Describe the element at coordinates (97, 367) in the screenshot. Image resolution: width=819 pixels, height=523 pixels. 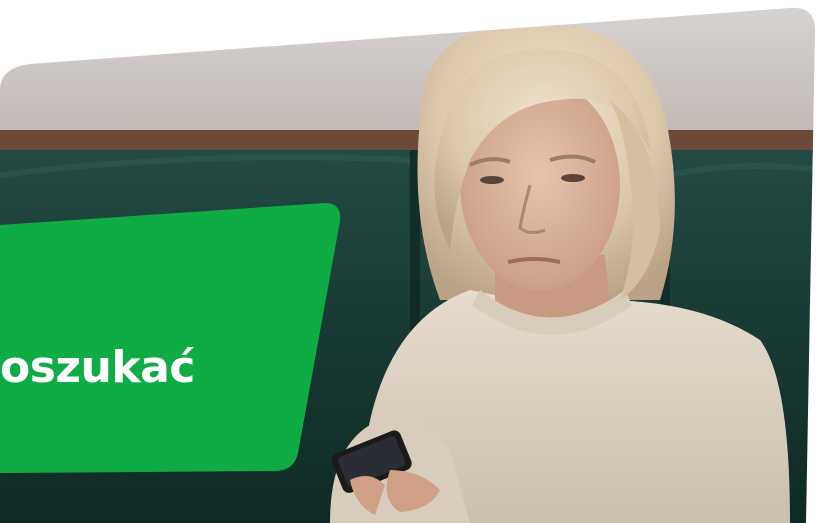
I see `headline-text: oszukać` at that location.